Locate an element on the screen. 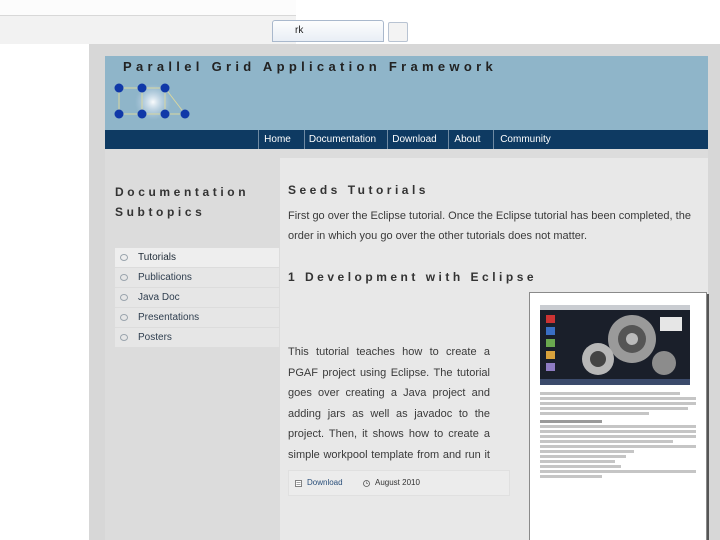 The width and height of the screenshot is (720, 540). sidebar-item-java-doc: Java Doc is located at coordinates (197, 297).